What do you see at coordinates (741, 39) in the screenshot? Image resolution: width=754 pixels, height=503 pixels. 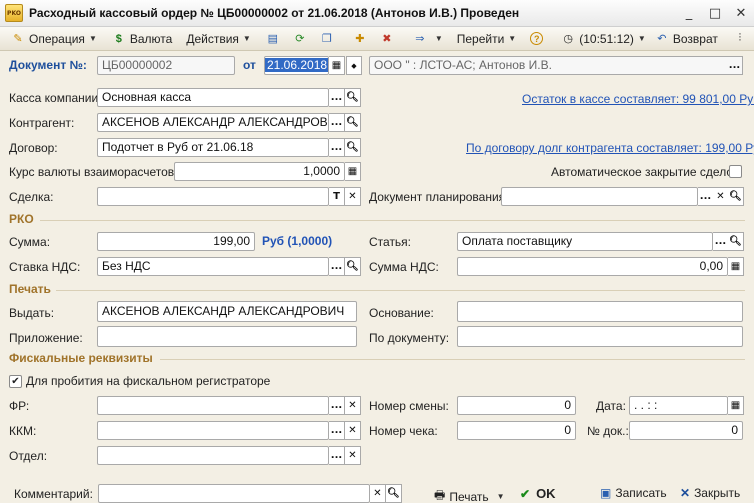 I see `hierarchy-button: ⫶` at bounding box center [741, 39].